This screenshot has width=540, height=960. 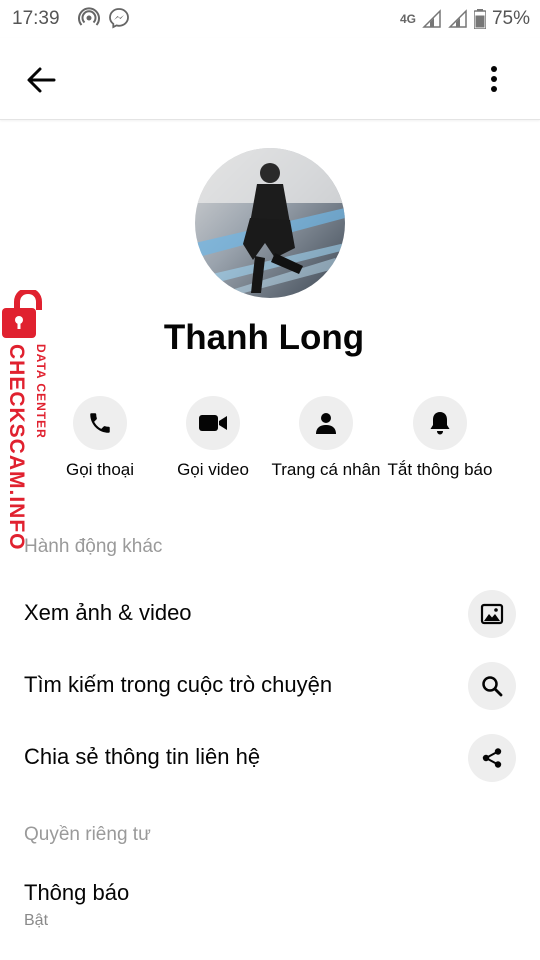 I want to click on mute-button, so click(x=440, y=423).